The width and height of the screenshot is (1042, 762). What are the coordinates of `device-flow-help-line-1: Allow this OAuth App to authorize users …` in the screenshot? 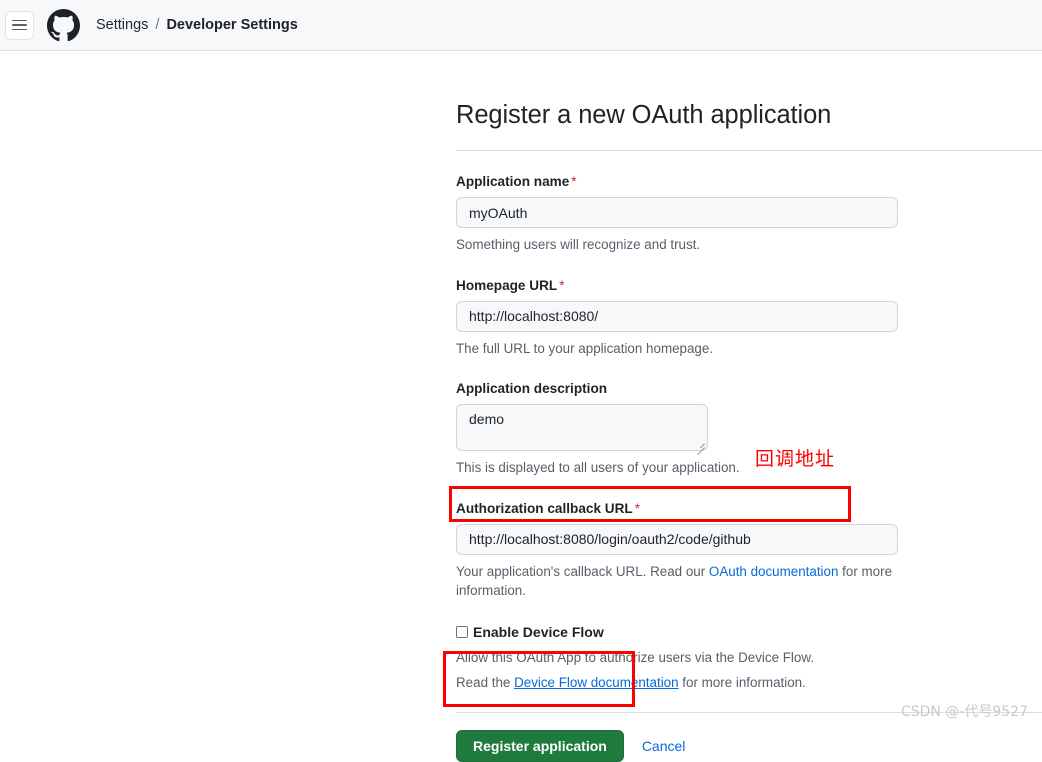 It's located at (635, 658).